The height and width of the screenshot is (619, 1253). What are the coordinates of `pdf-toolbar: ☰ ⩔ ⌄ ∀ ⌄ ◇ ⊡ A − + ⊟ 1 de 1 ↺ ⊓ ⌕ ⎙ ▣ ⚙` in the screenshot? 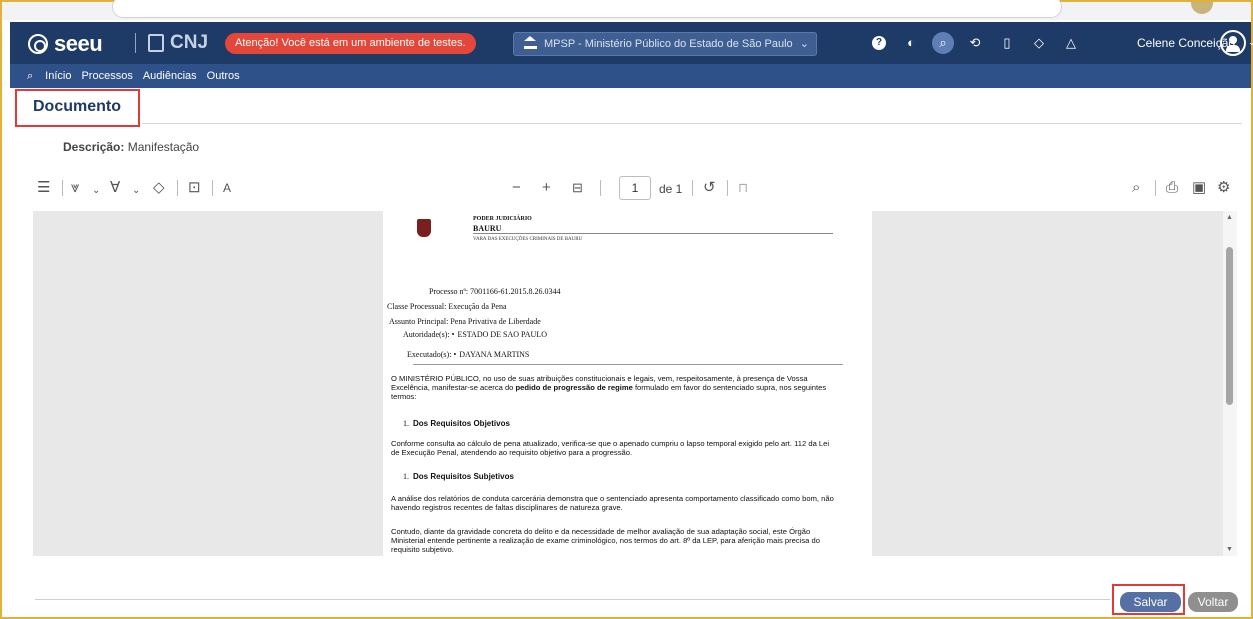 It's located at (635, 189).